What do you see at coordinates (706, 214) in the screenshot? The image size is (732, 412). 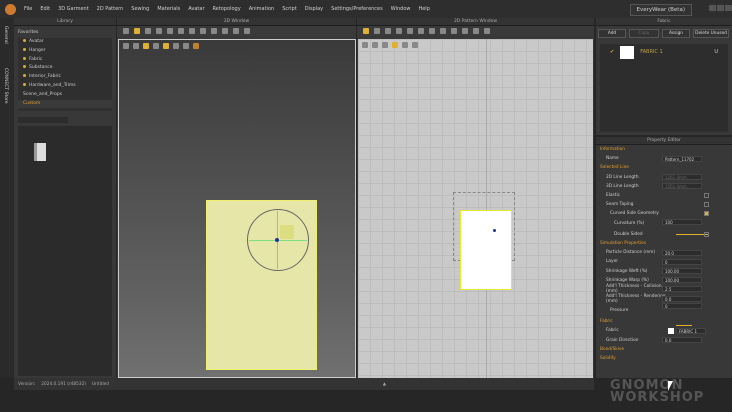 I see `curved-geometry-checkbox` at bounding box center [706, 214].